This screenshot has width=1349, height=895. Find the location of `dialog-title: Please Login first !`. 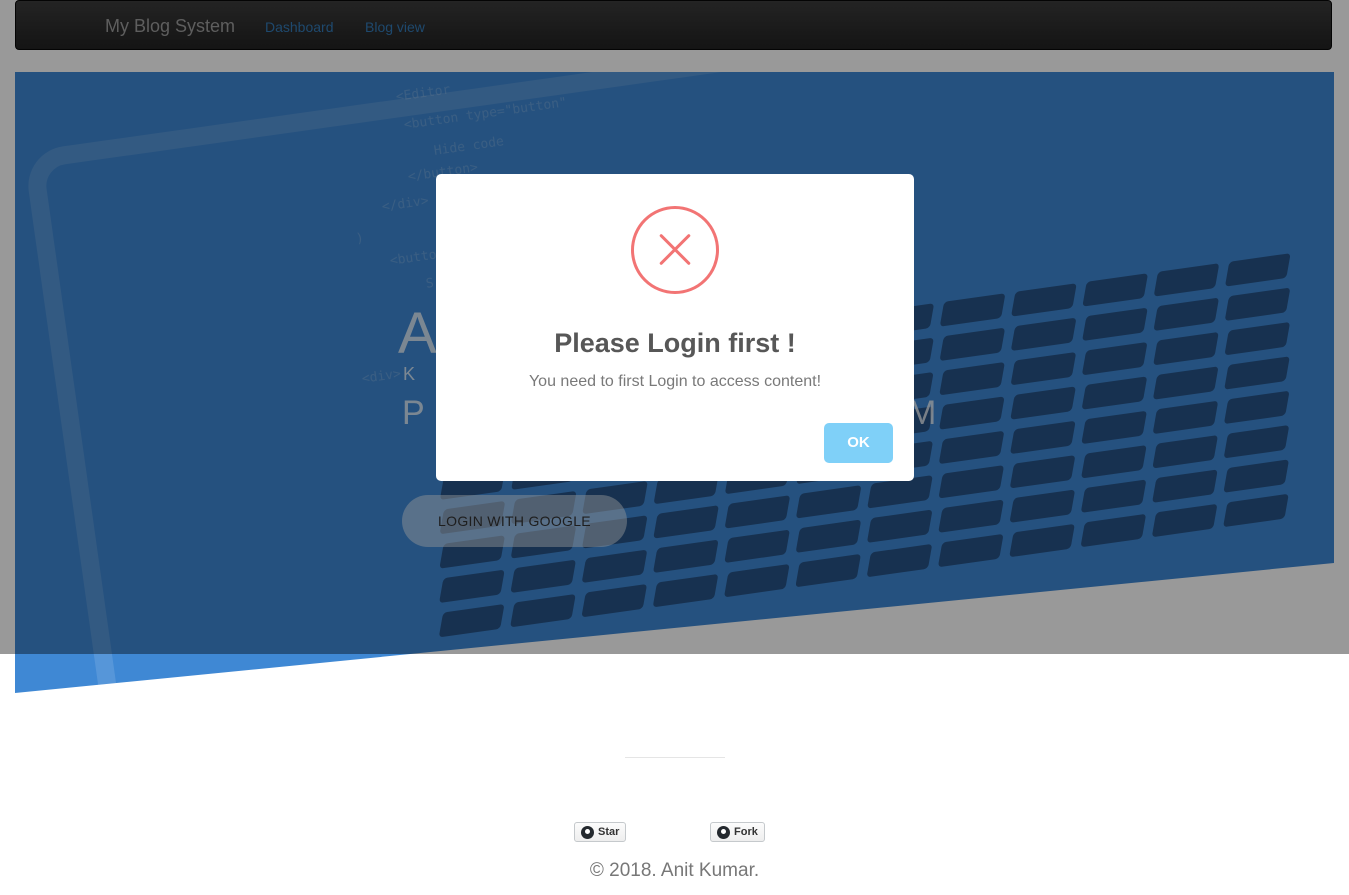

dialog-title: Please Login first ! is located at coordinates (675, 343).